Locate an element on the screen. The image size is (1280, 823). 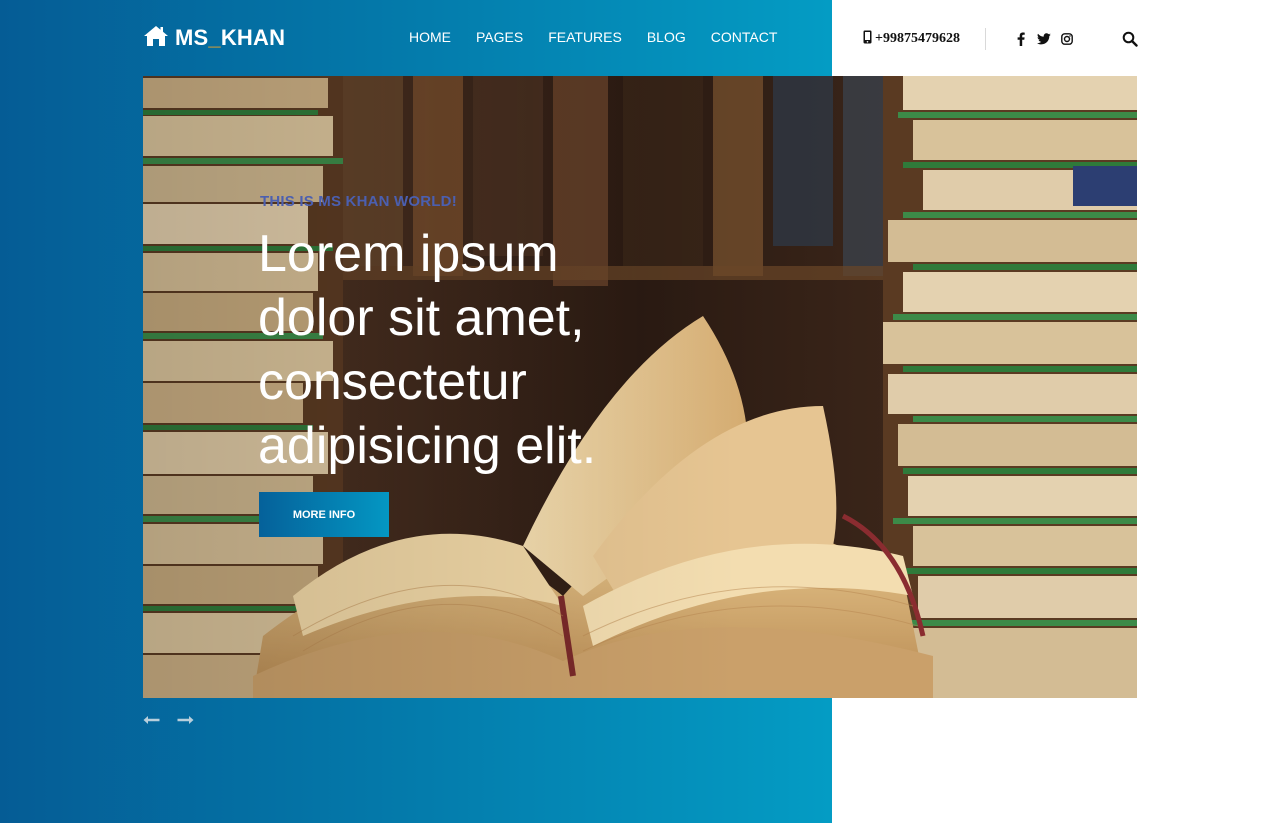
nav-pages: PAGES is located at coordinates (499, 38).